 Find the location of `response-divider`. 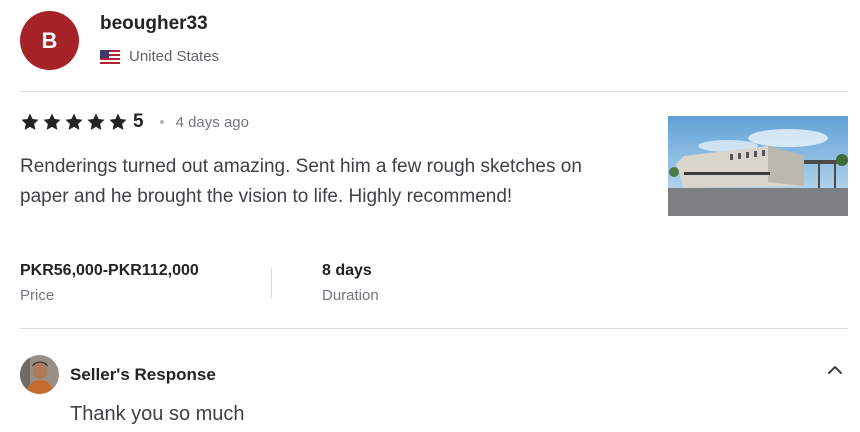

response-divider is located at coordinates (434, 328).